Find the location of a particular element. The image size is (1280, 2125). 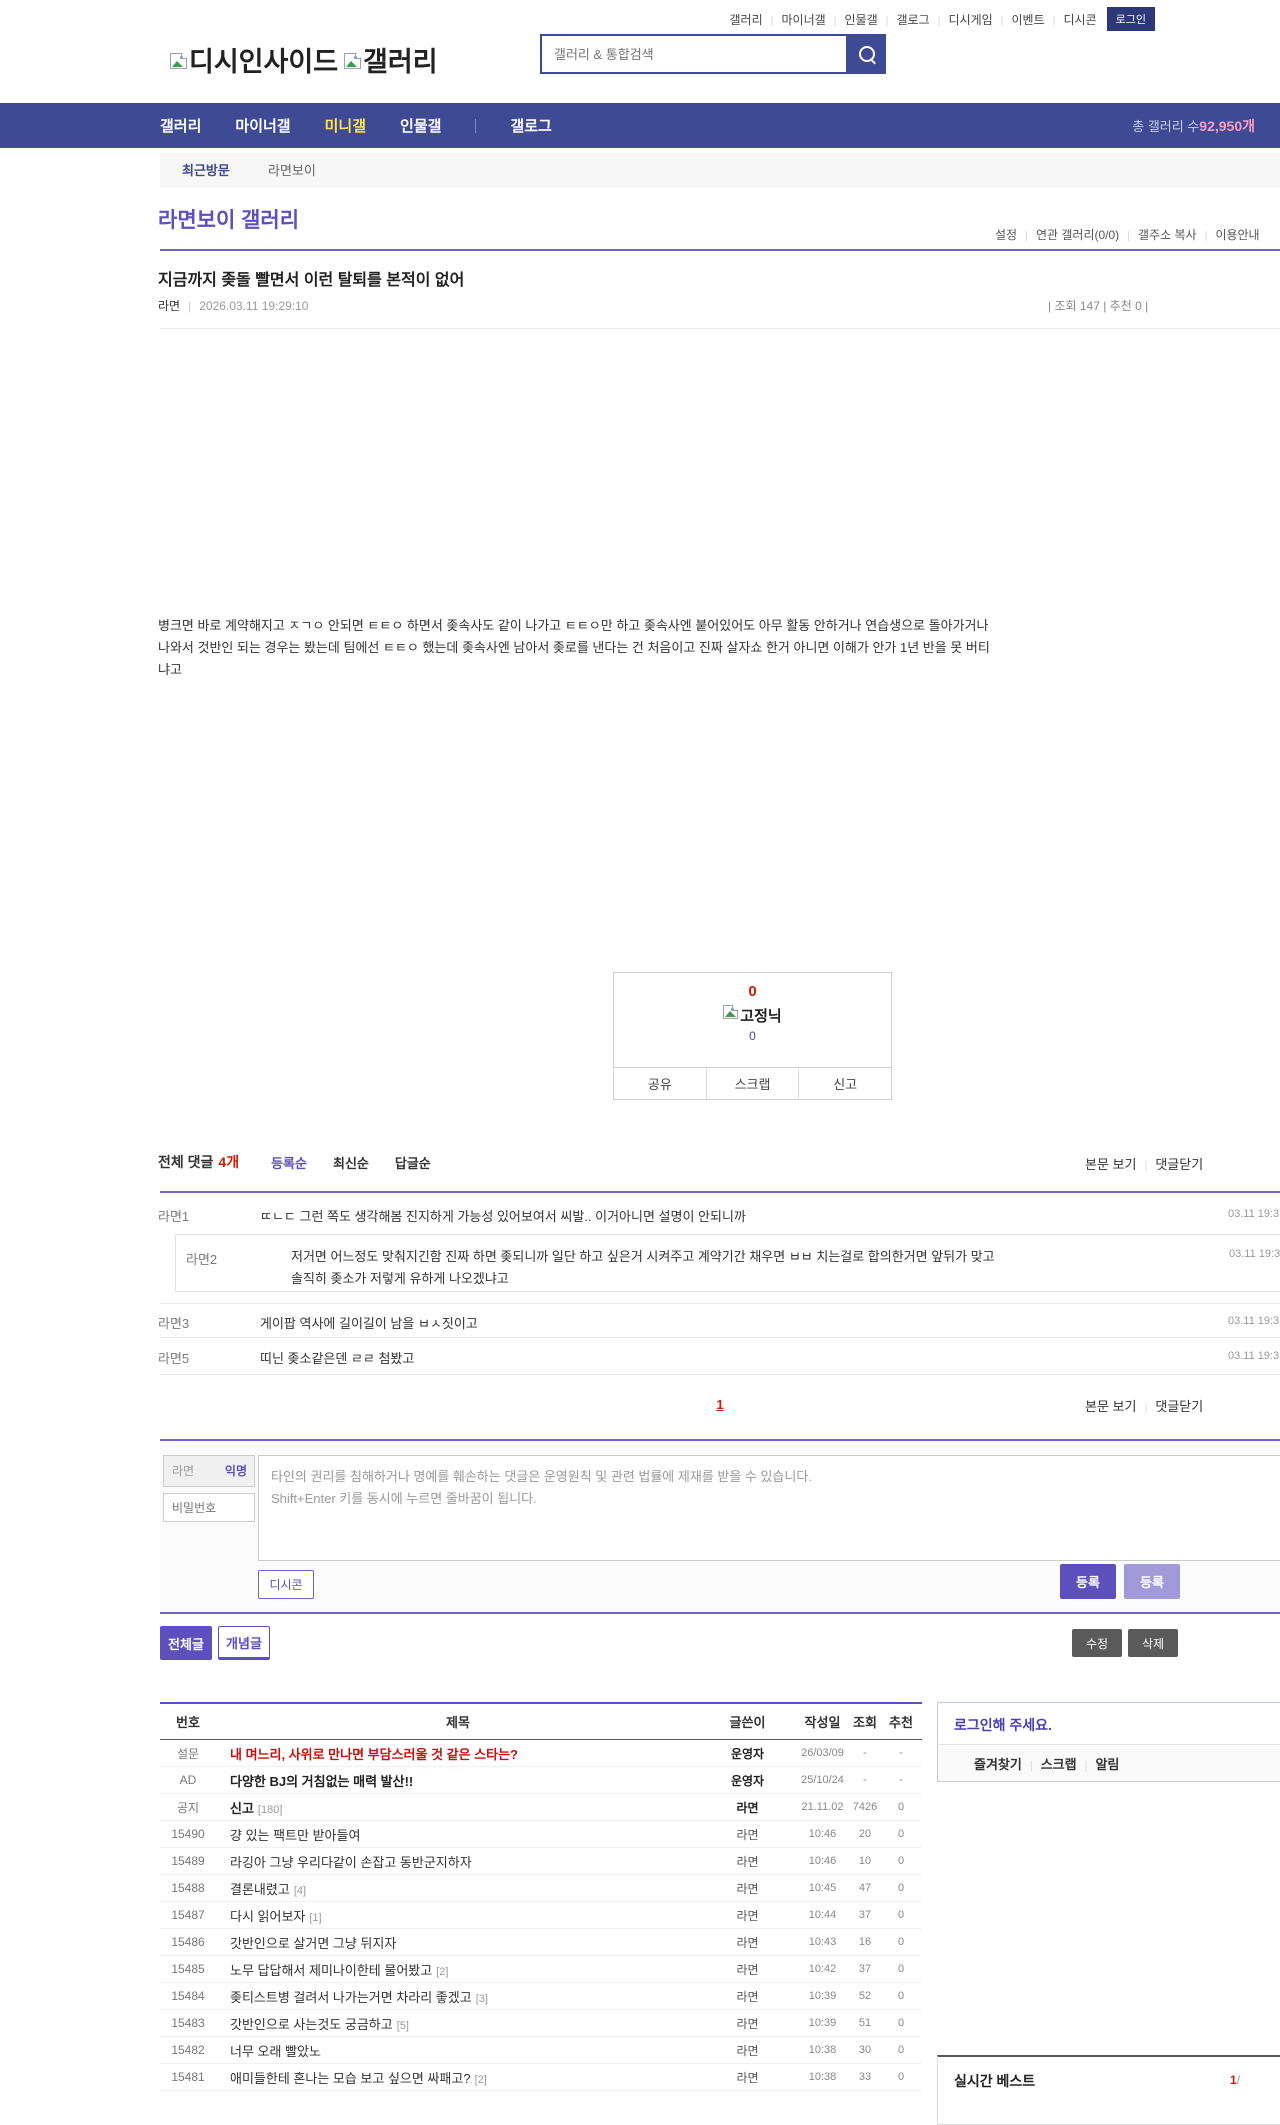

all-posts-button: 전체글 is located at coordinates (186, 1643).